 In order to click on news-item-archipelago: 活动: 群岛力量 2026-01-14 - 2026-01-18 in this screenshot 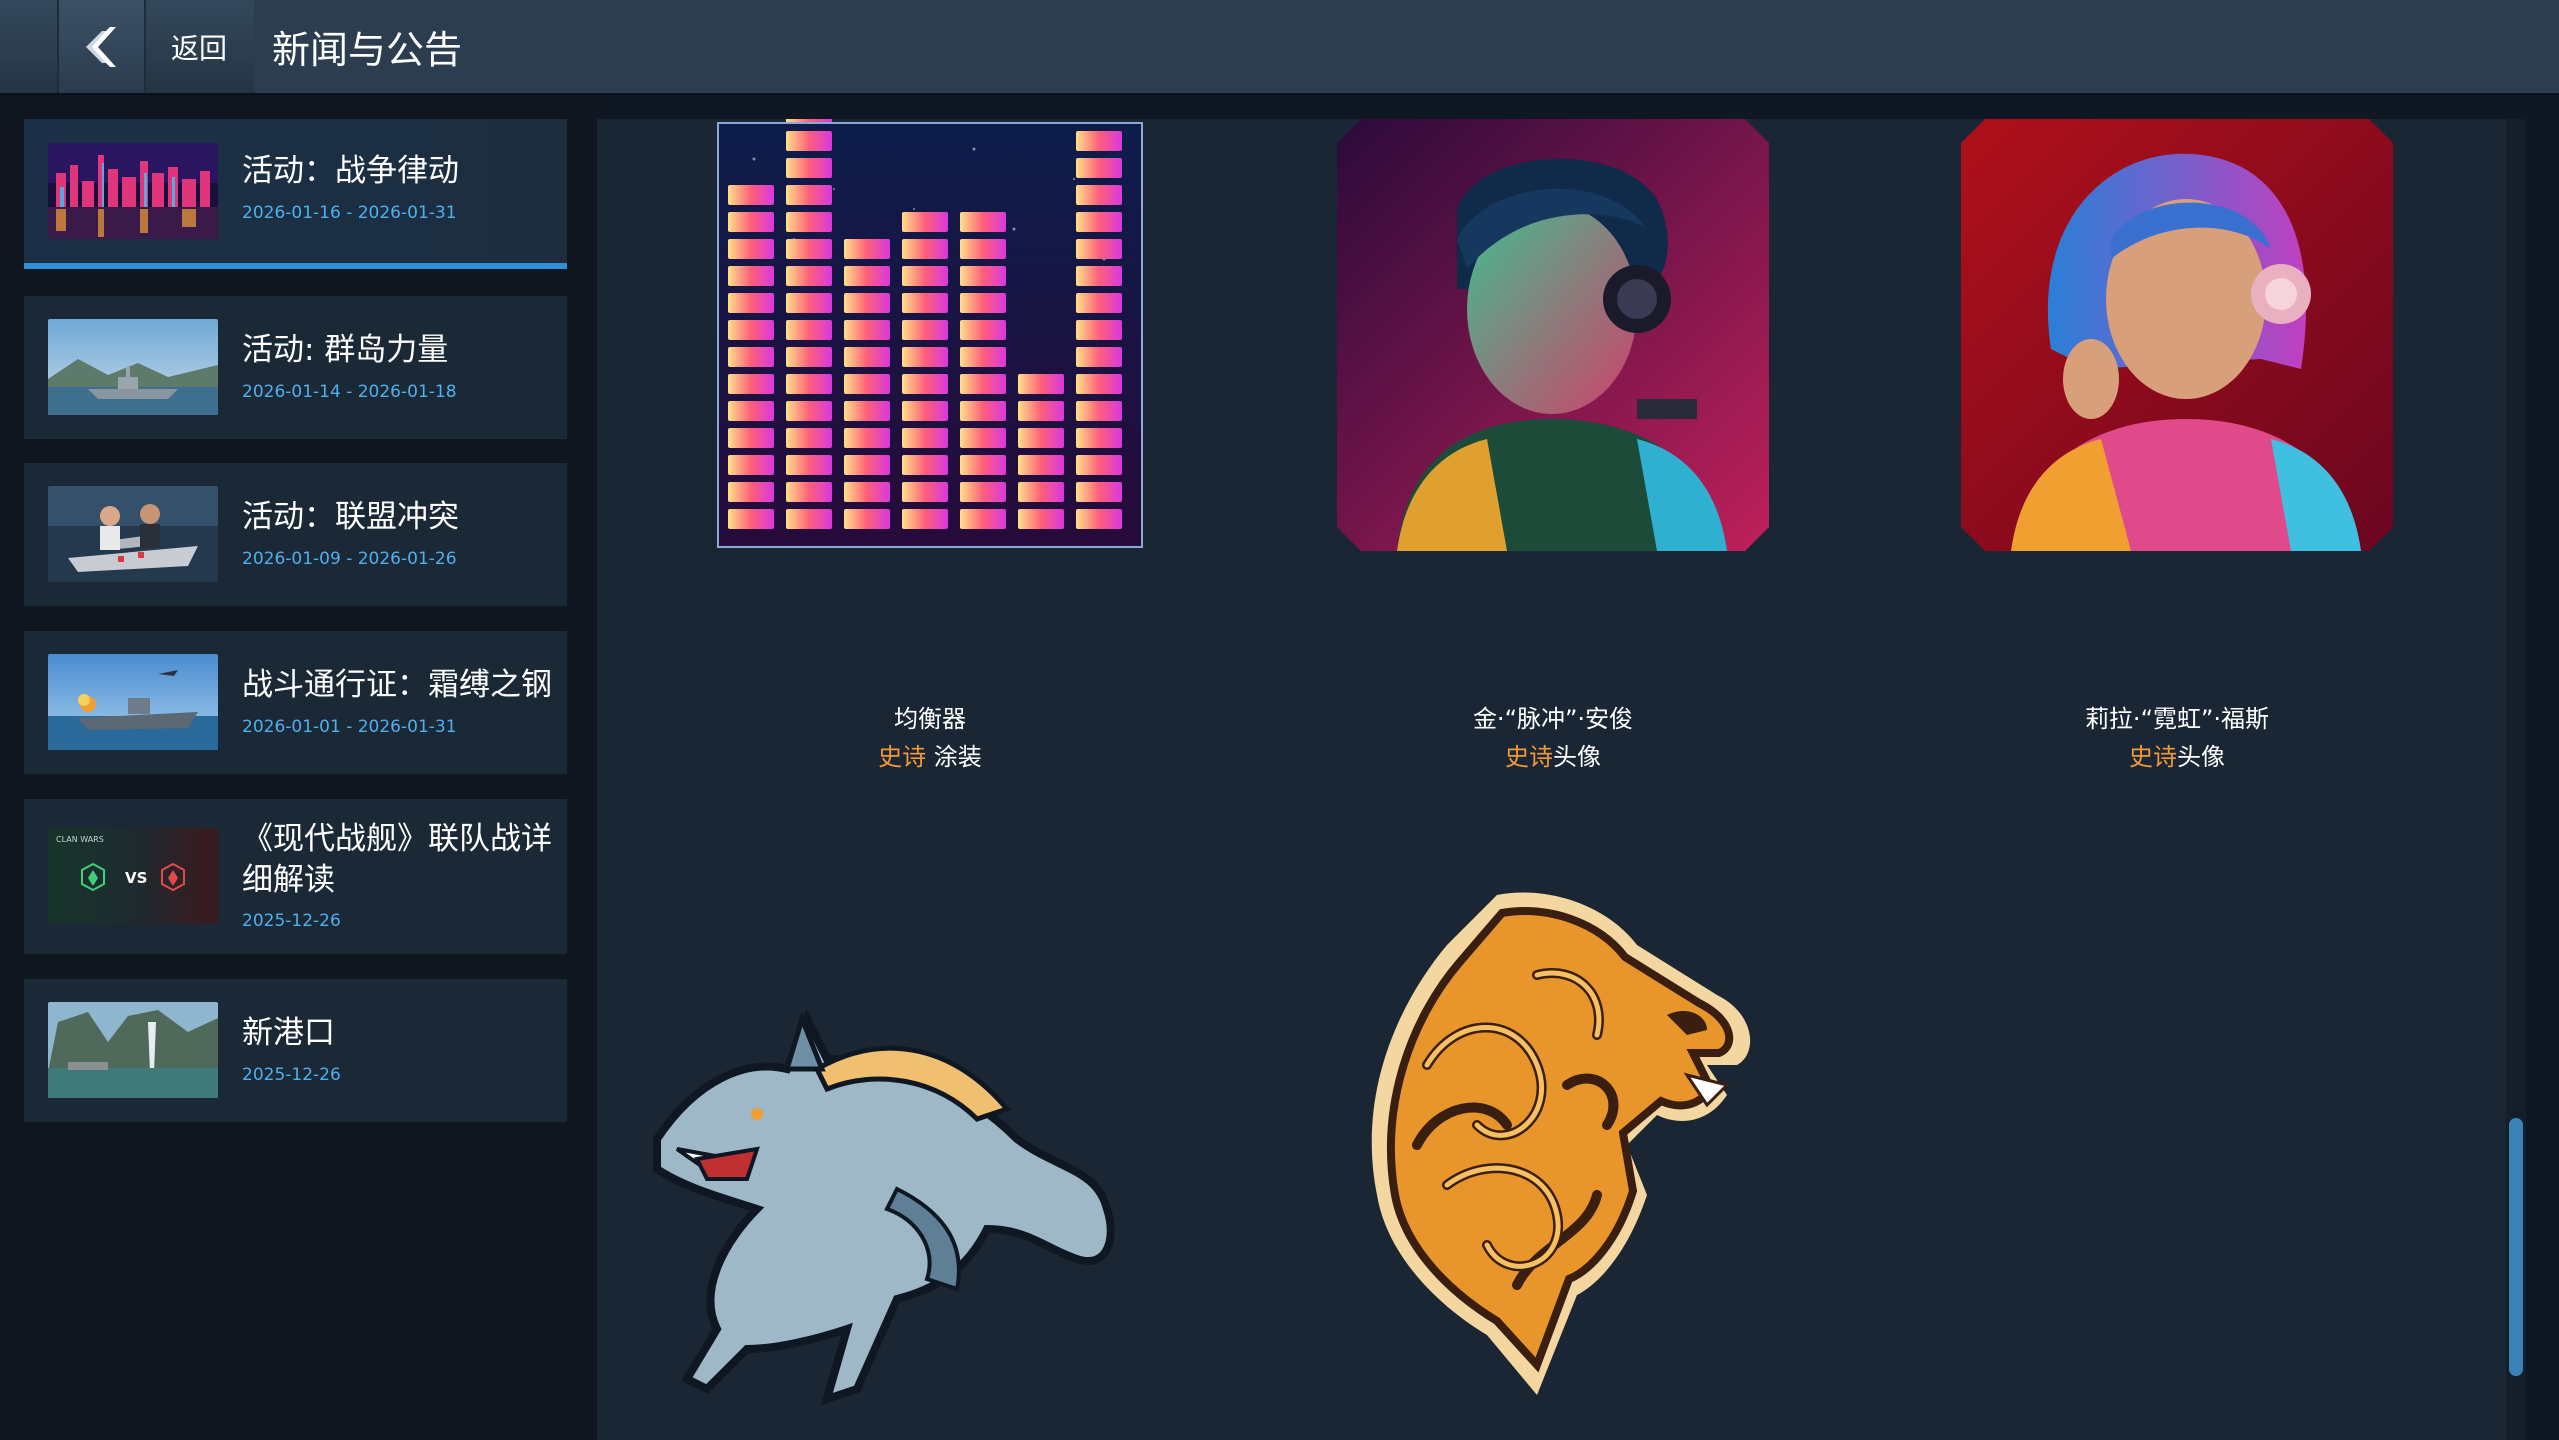, I will do `click(295, 367)`.